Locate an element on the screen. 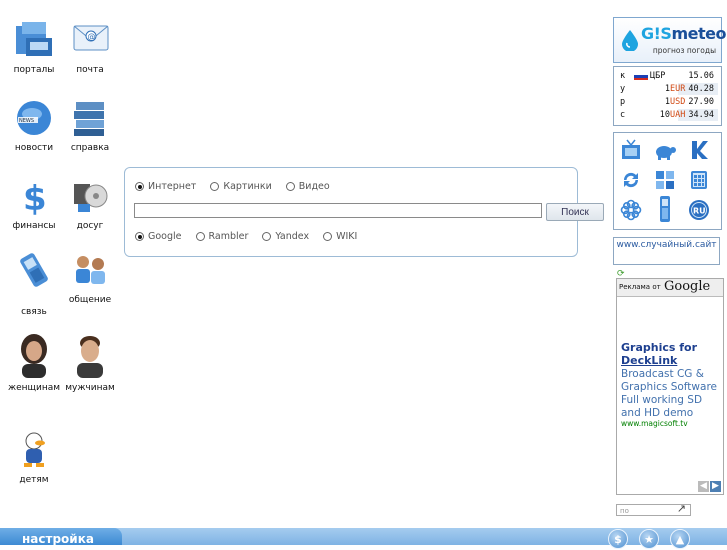  rate-value: 34.94 is located at coordinates (701, 115).